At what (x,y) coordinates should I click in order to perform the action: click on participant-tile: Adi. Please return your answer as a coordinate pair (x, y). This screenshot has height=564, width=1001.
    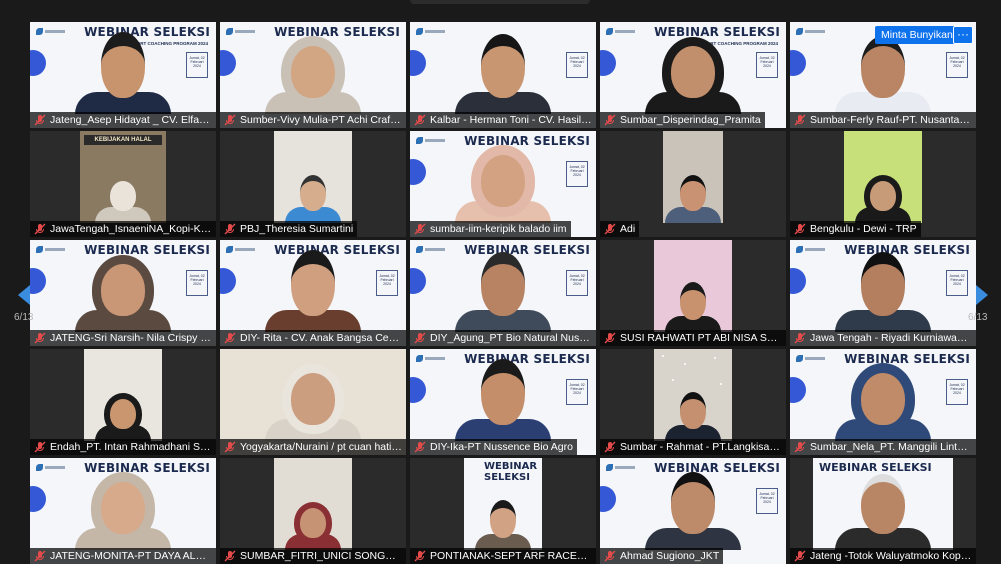
    Looking at the image, I should click on (693, 184).